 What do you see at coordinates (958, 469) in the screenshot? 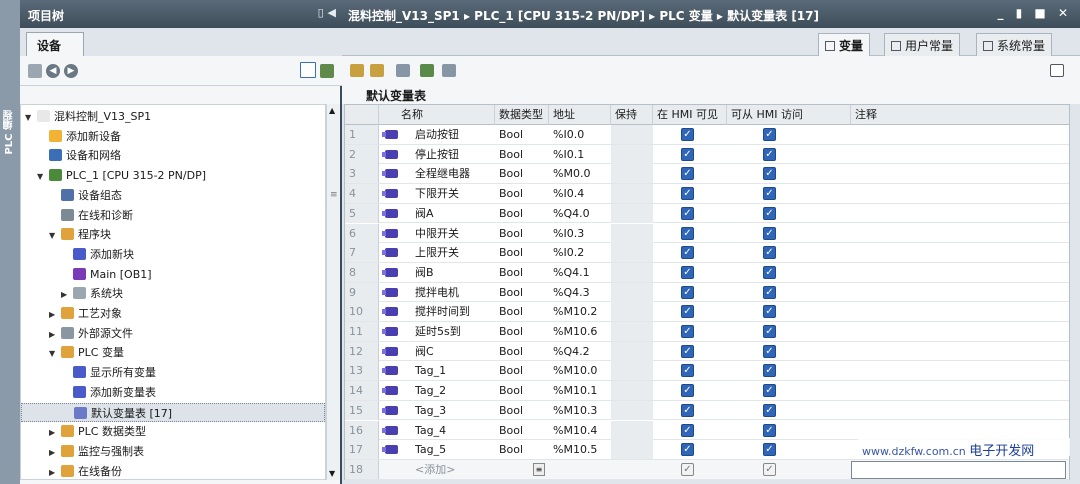
I see `comment-input` at bounding box center [958, 469].